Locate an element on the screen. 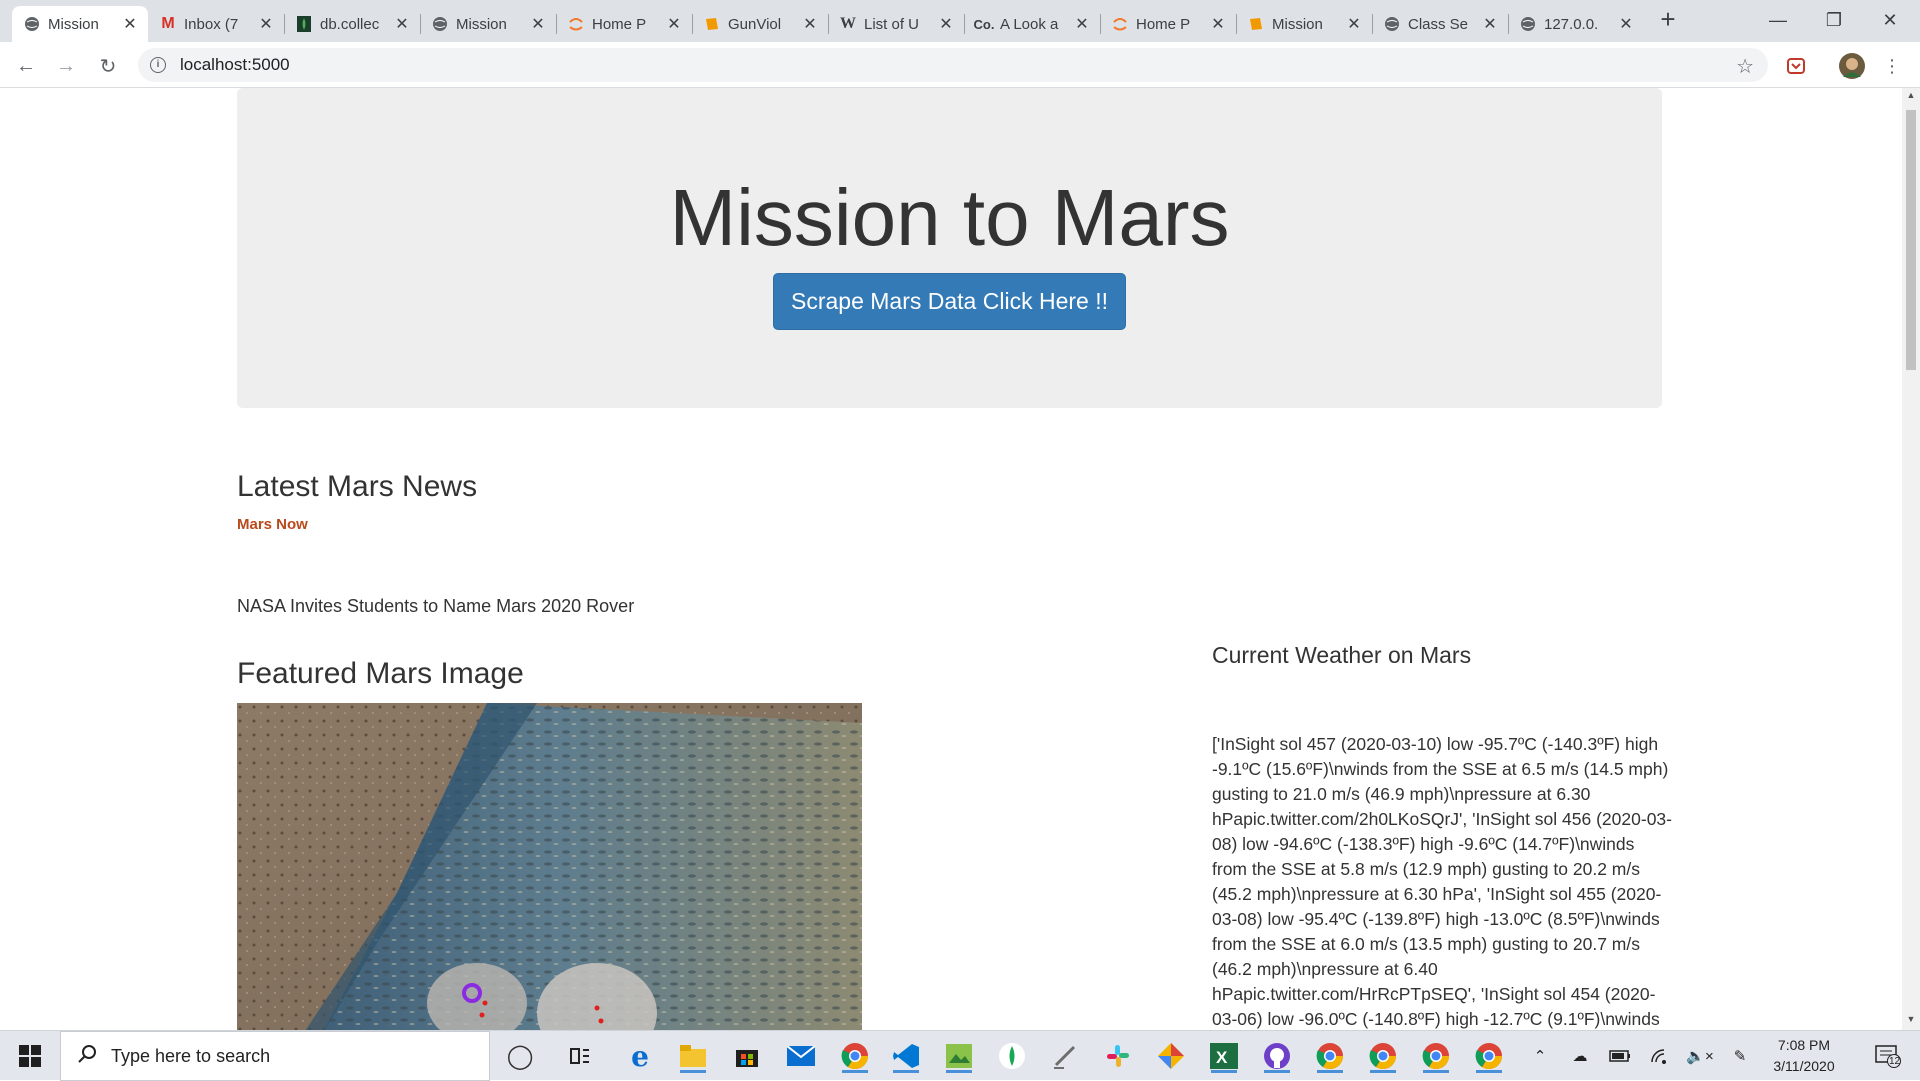 The height and width of the screenshot is (1081, 1920). bookmark-star-icon: ☆ is located at coordinates (1745, 66).